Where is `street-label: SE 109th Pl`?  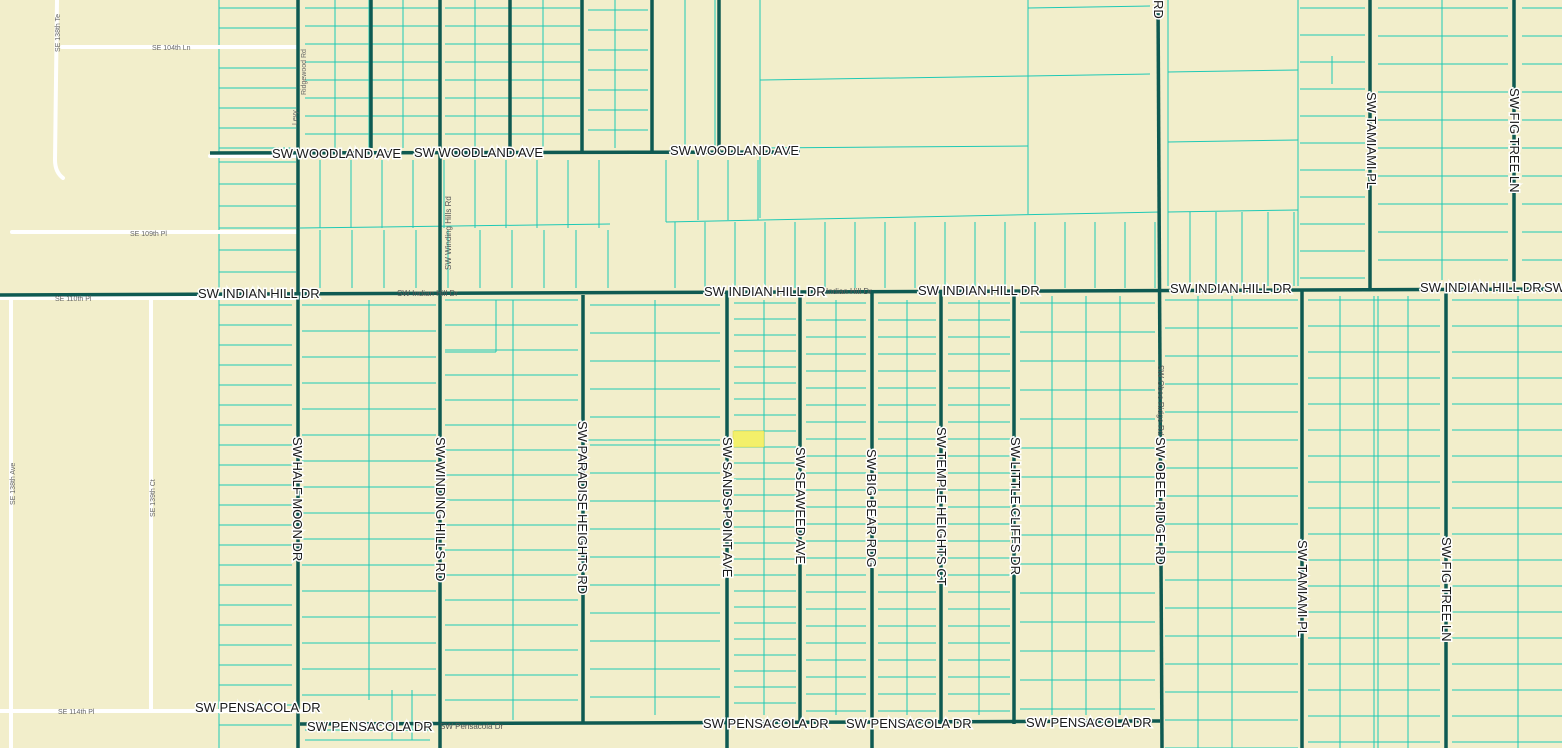
street-label: SE 109th Pl is located at coordinates (148, 234).